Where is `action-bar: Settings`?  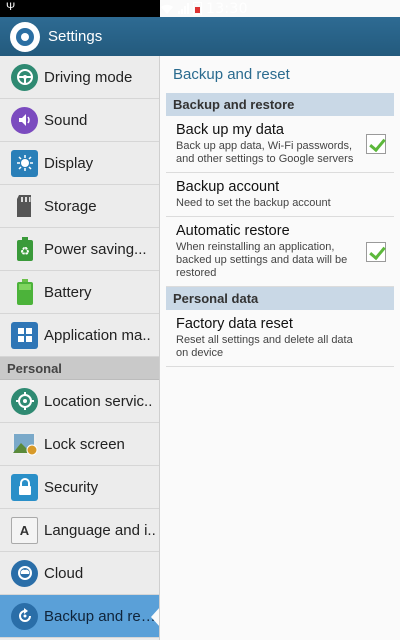 action-bar: Settings is located at coordinates (200, 36).